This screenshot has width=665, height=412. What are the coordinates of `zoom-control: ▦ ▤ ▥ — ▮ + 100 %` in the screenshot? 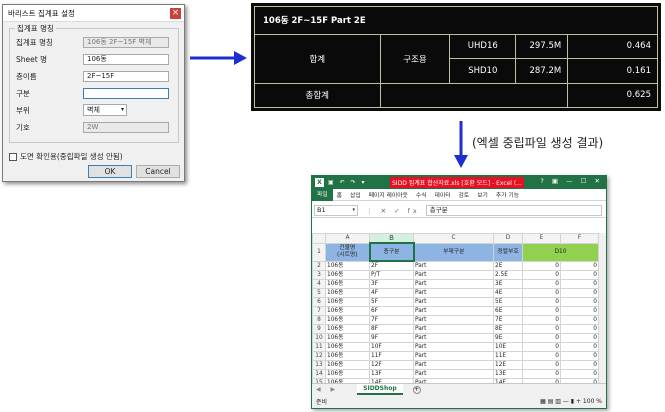 It's located at (571, 401).